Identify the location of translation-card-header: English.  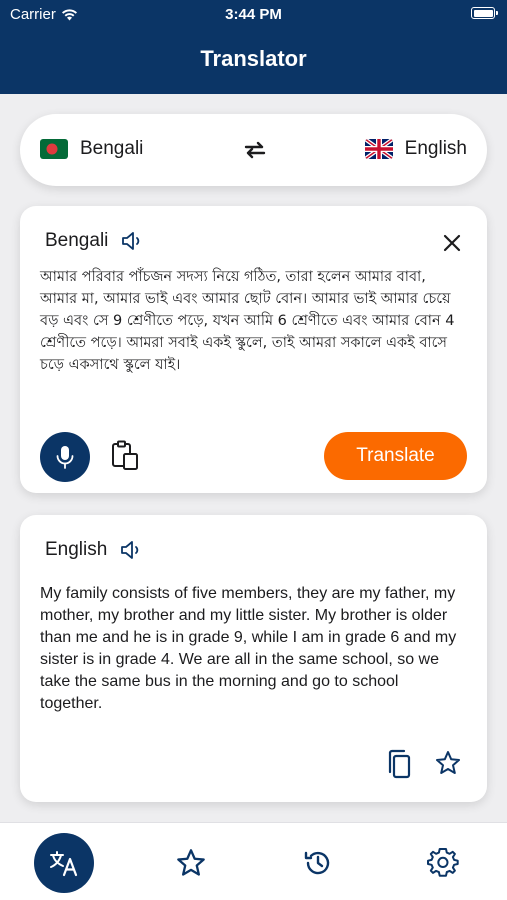
(94, 550).